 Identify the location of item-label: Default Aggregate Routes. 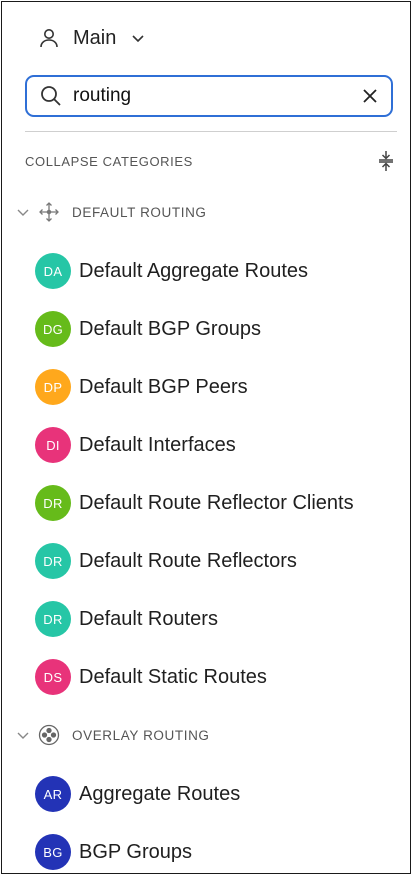
(194, 270).